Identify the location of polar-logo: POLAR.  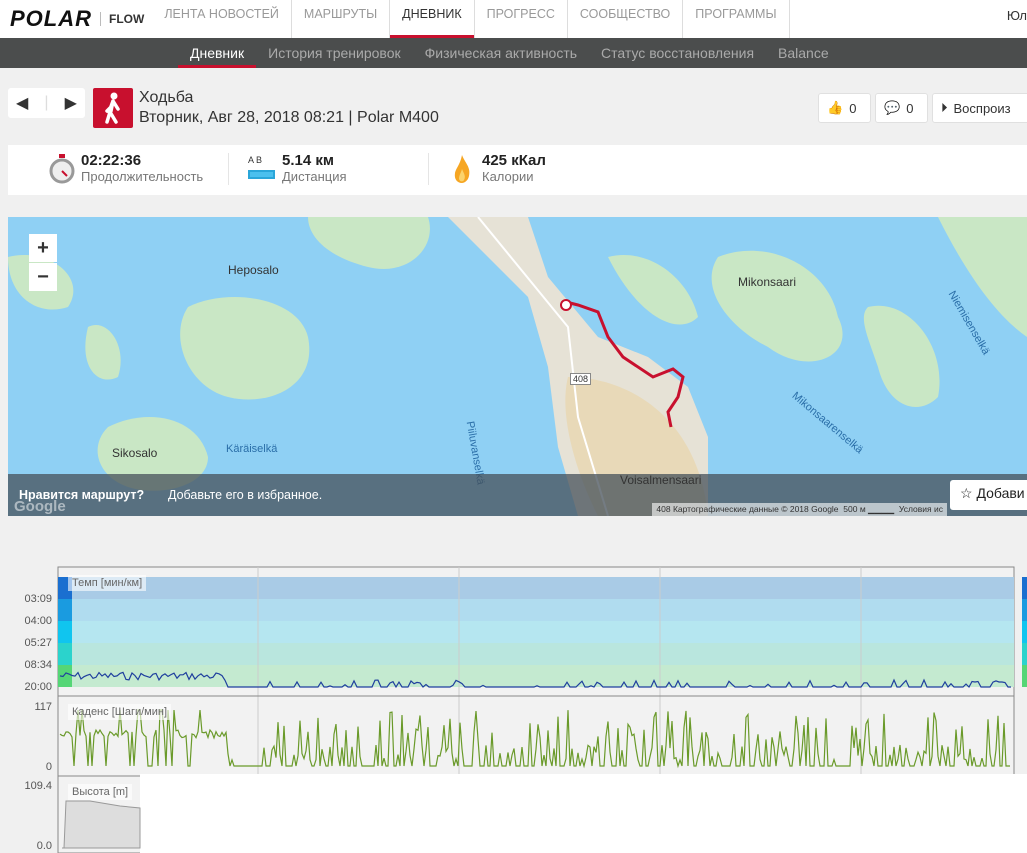
(51, 19).